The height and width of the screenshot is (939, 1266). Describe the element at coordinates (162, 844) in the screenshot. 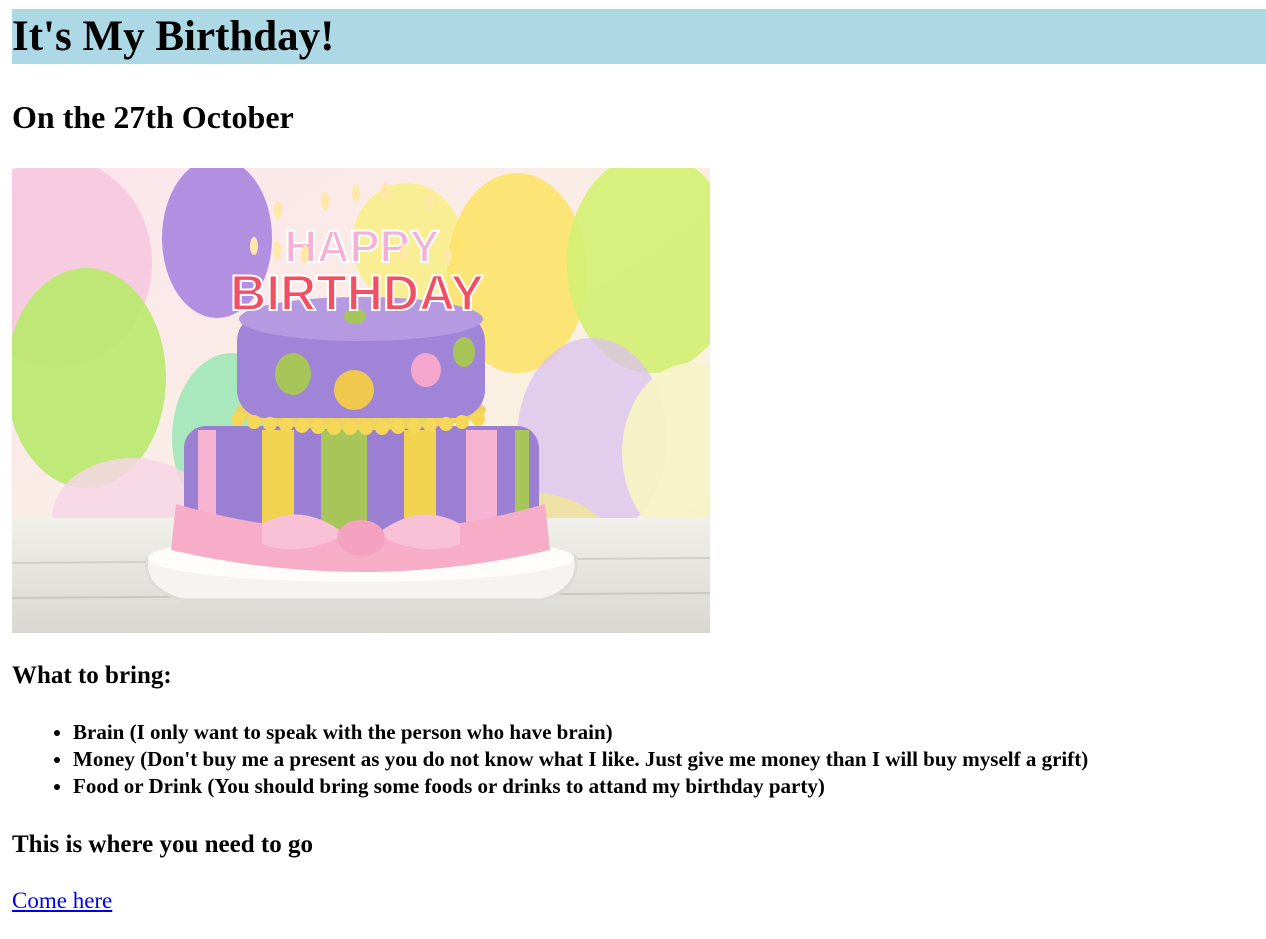

I see `where-to-go-heading: This is where you need to go` at that location.